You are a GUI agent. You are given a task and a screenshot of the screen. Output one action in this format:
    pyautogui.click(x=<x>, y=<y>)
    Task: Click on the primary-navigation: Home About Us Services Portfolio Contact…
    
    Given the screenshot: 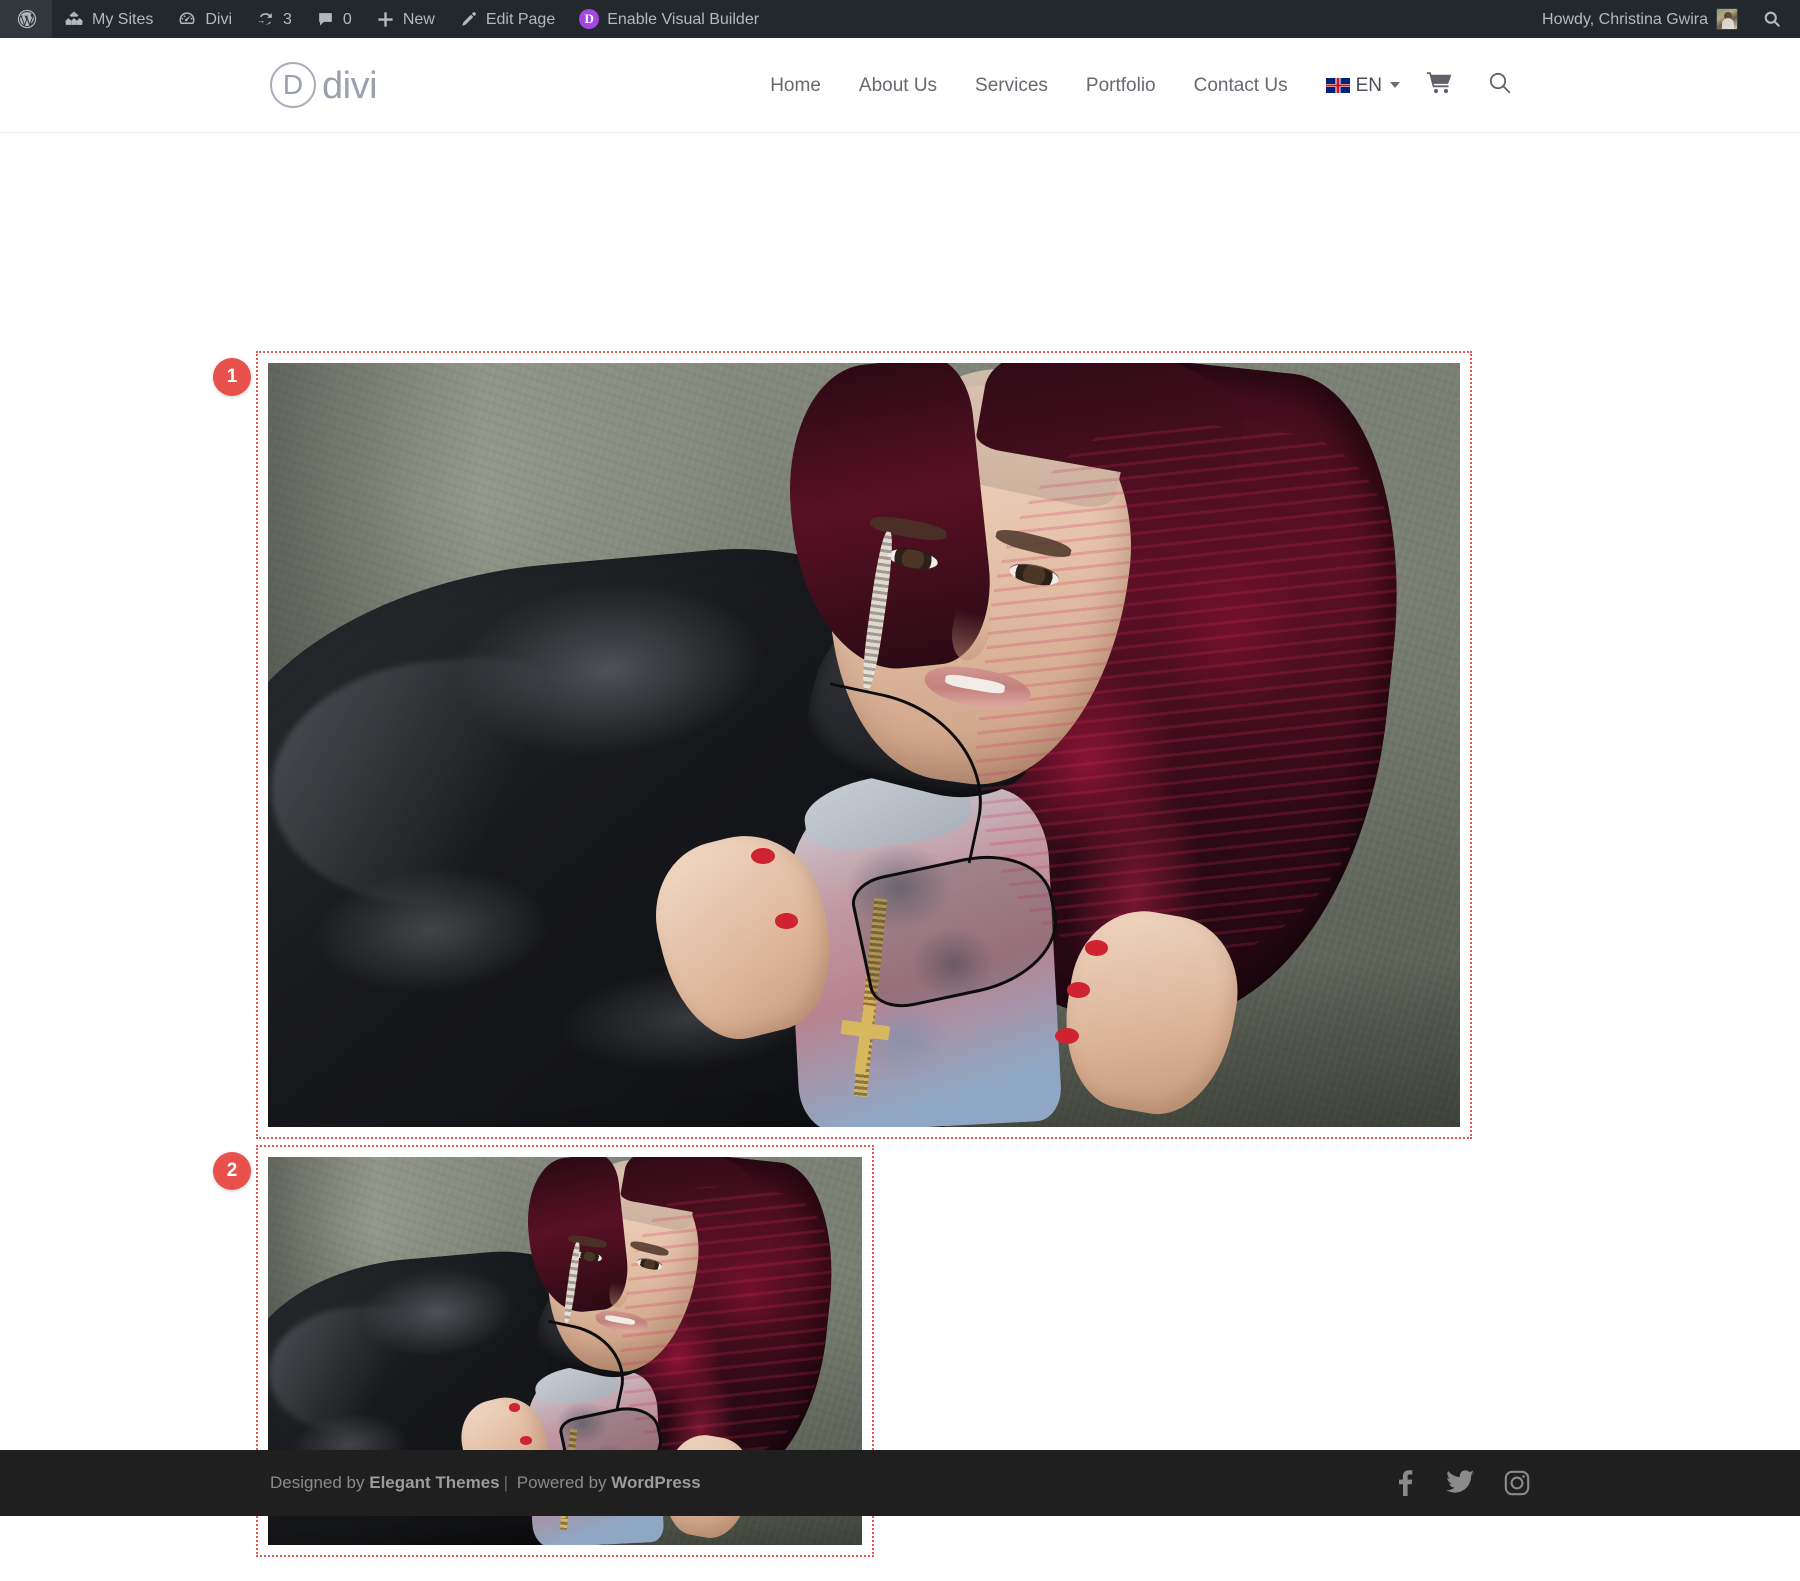 What is the action you would take?
    pyautogui.click(x=1140, y=85)
    